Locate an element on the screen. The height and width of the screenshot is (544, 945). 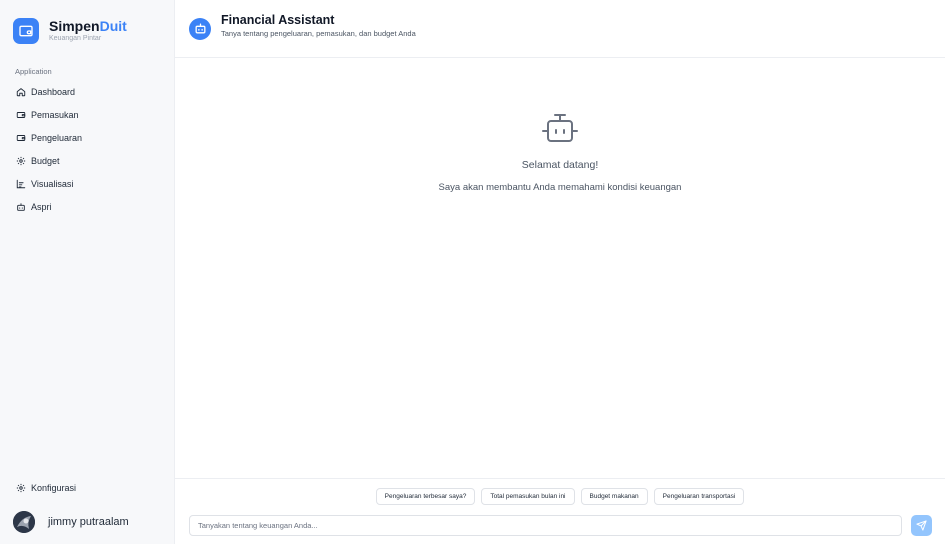
sidebar-item-budget: Budget is located at coordinates (87, 160).